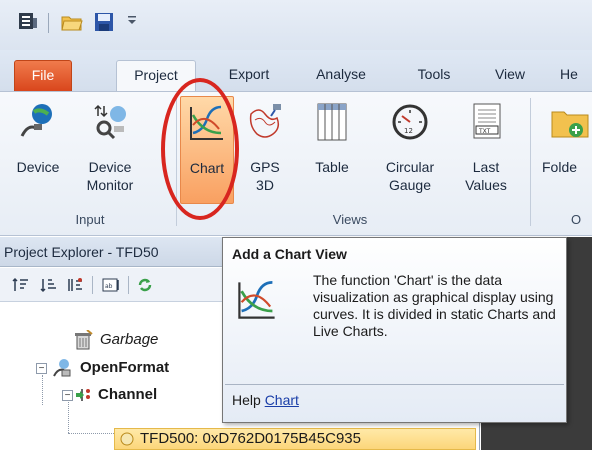  I want to click on tab-view: View, so click(510, 76).